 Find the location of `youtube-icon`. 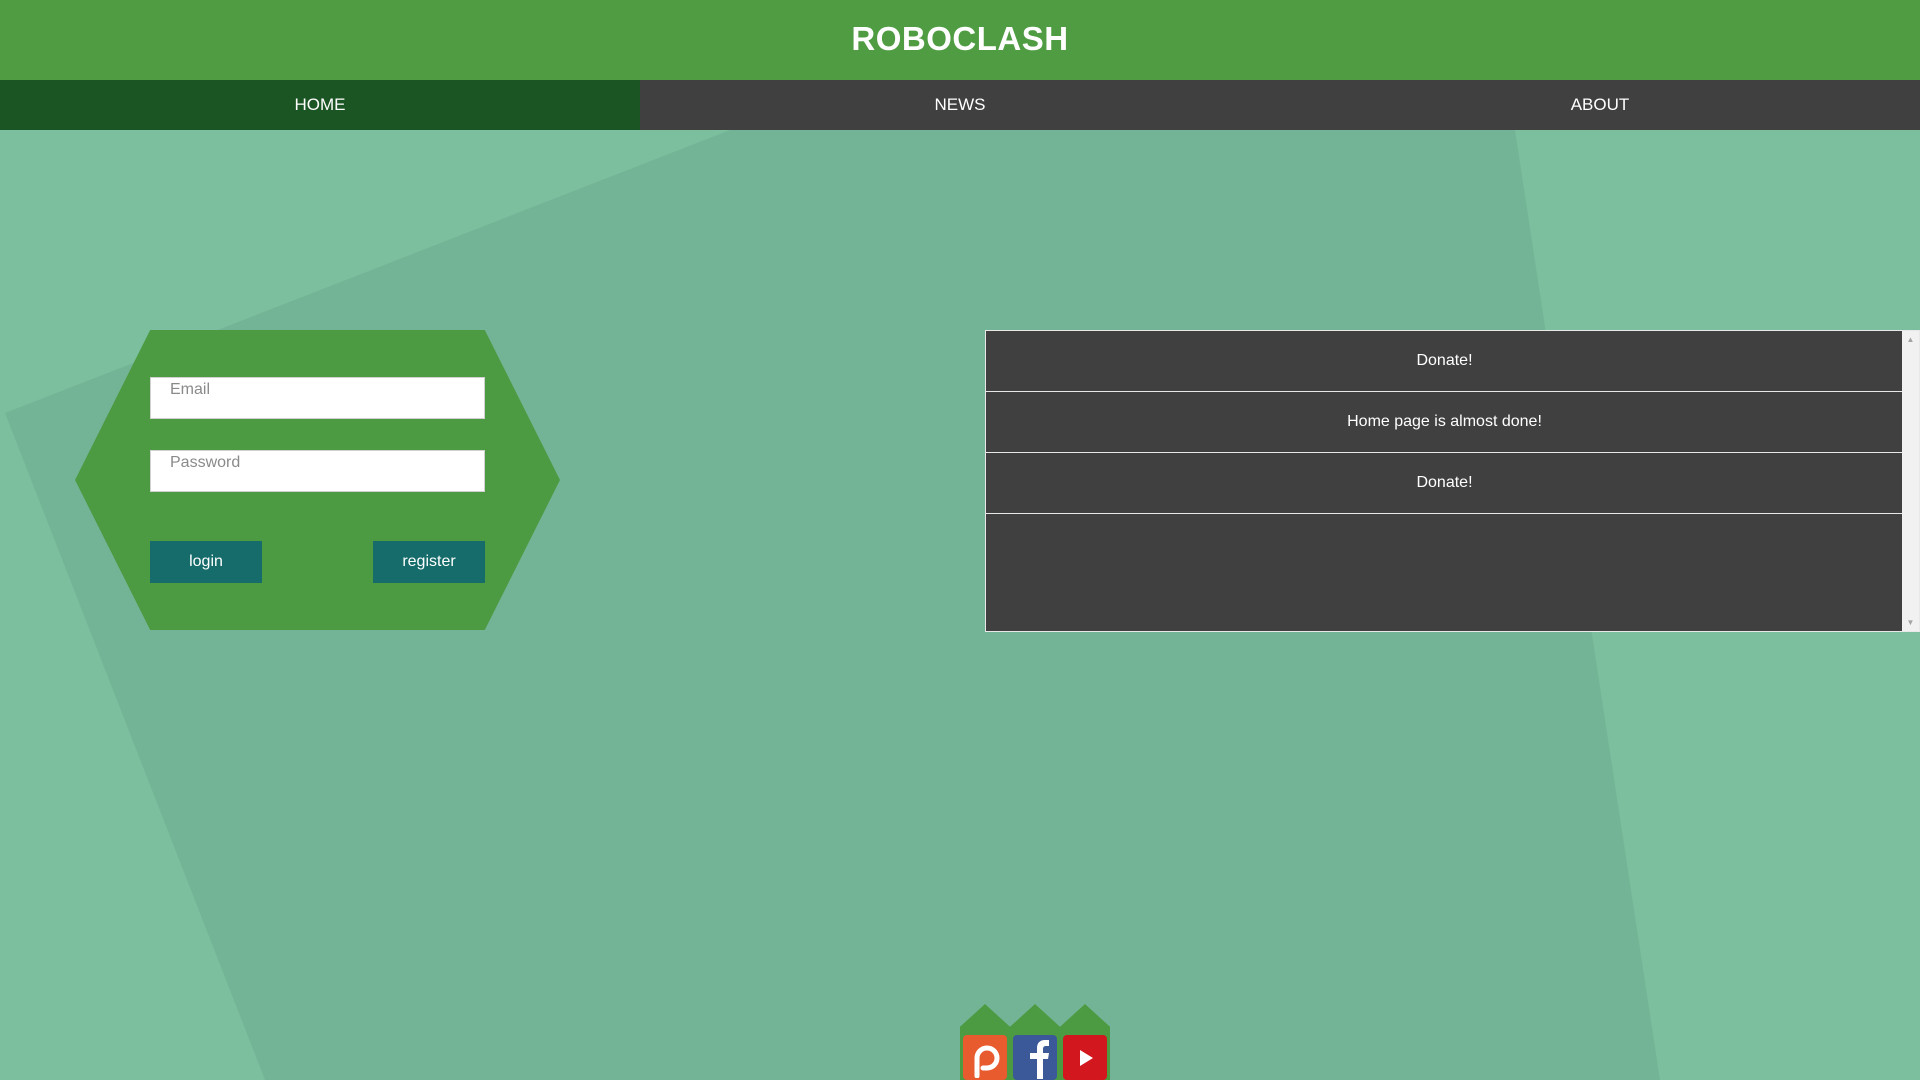

youtube-icon is located at coordinates (1085, 1057).